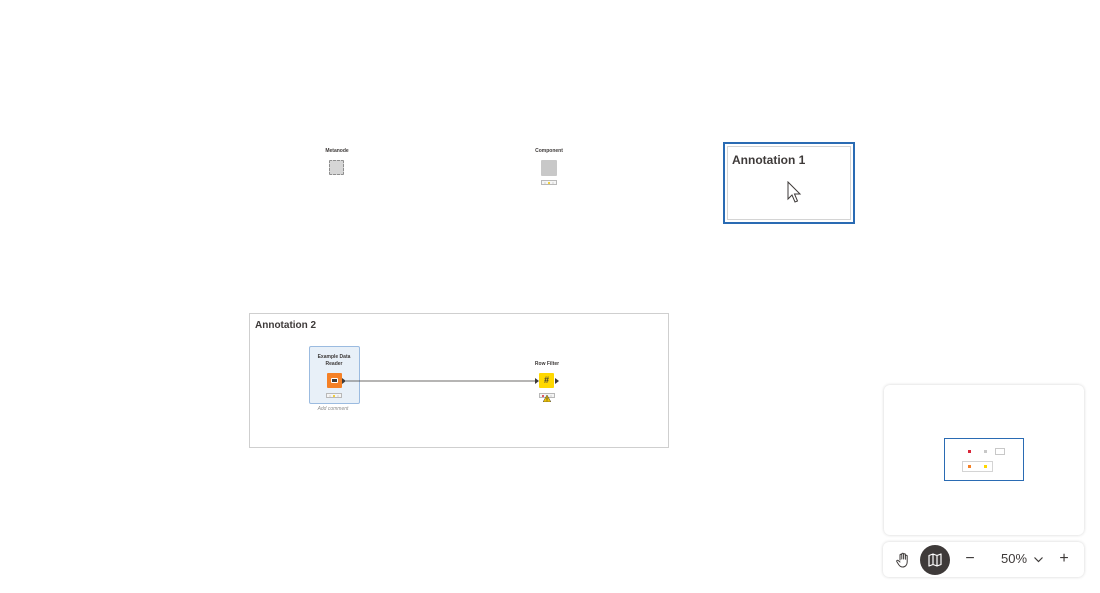 The width and height of the screenshot is (1100, 593). Describe the element at coordinates (549, 151) in the screenshot. I see `component-title: Component` at that location.